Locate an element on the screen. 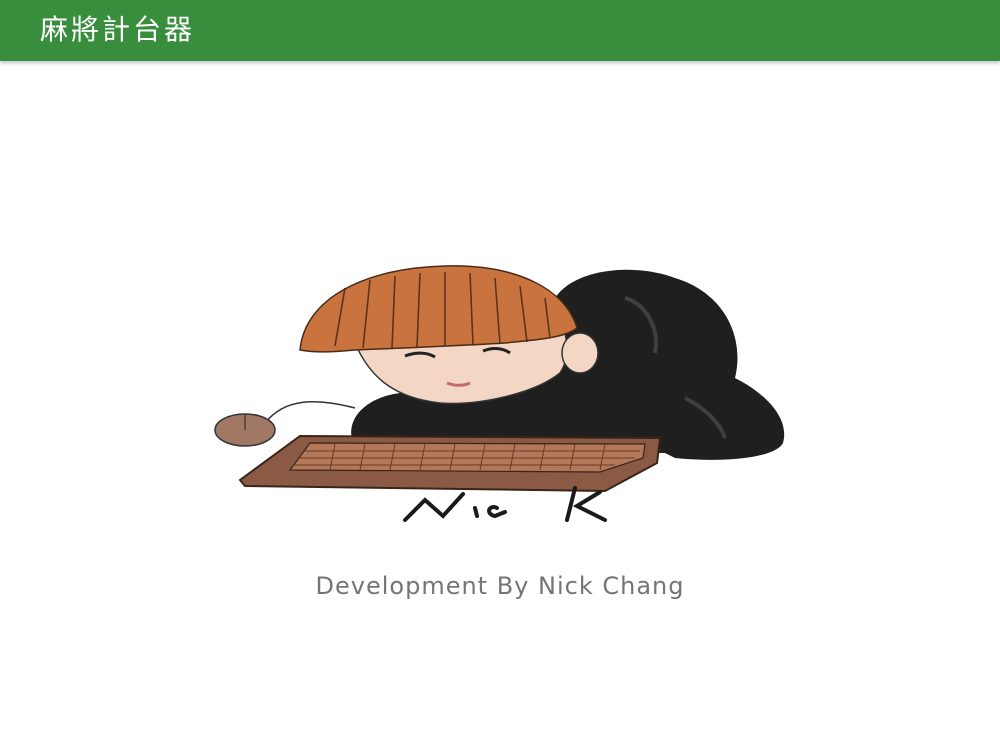 This screenshot has height=731, width=1000. app-title: 麻將計台器 is located at coordinates (118, 29).